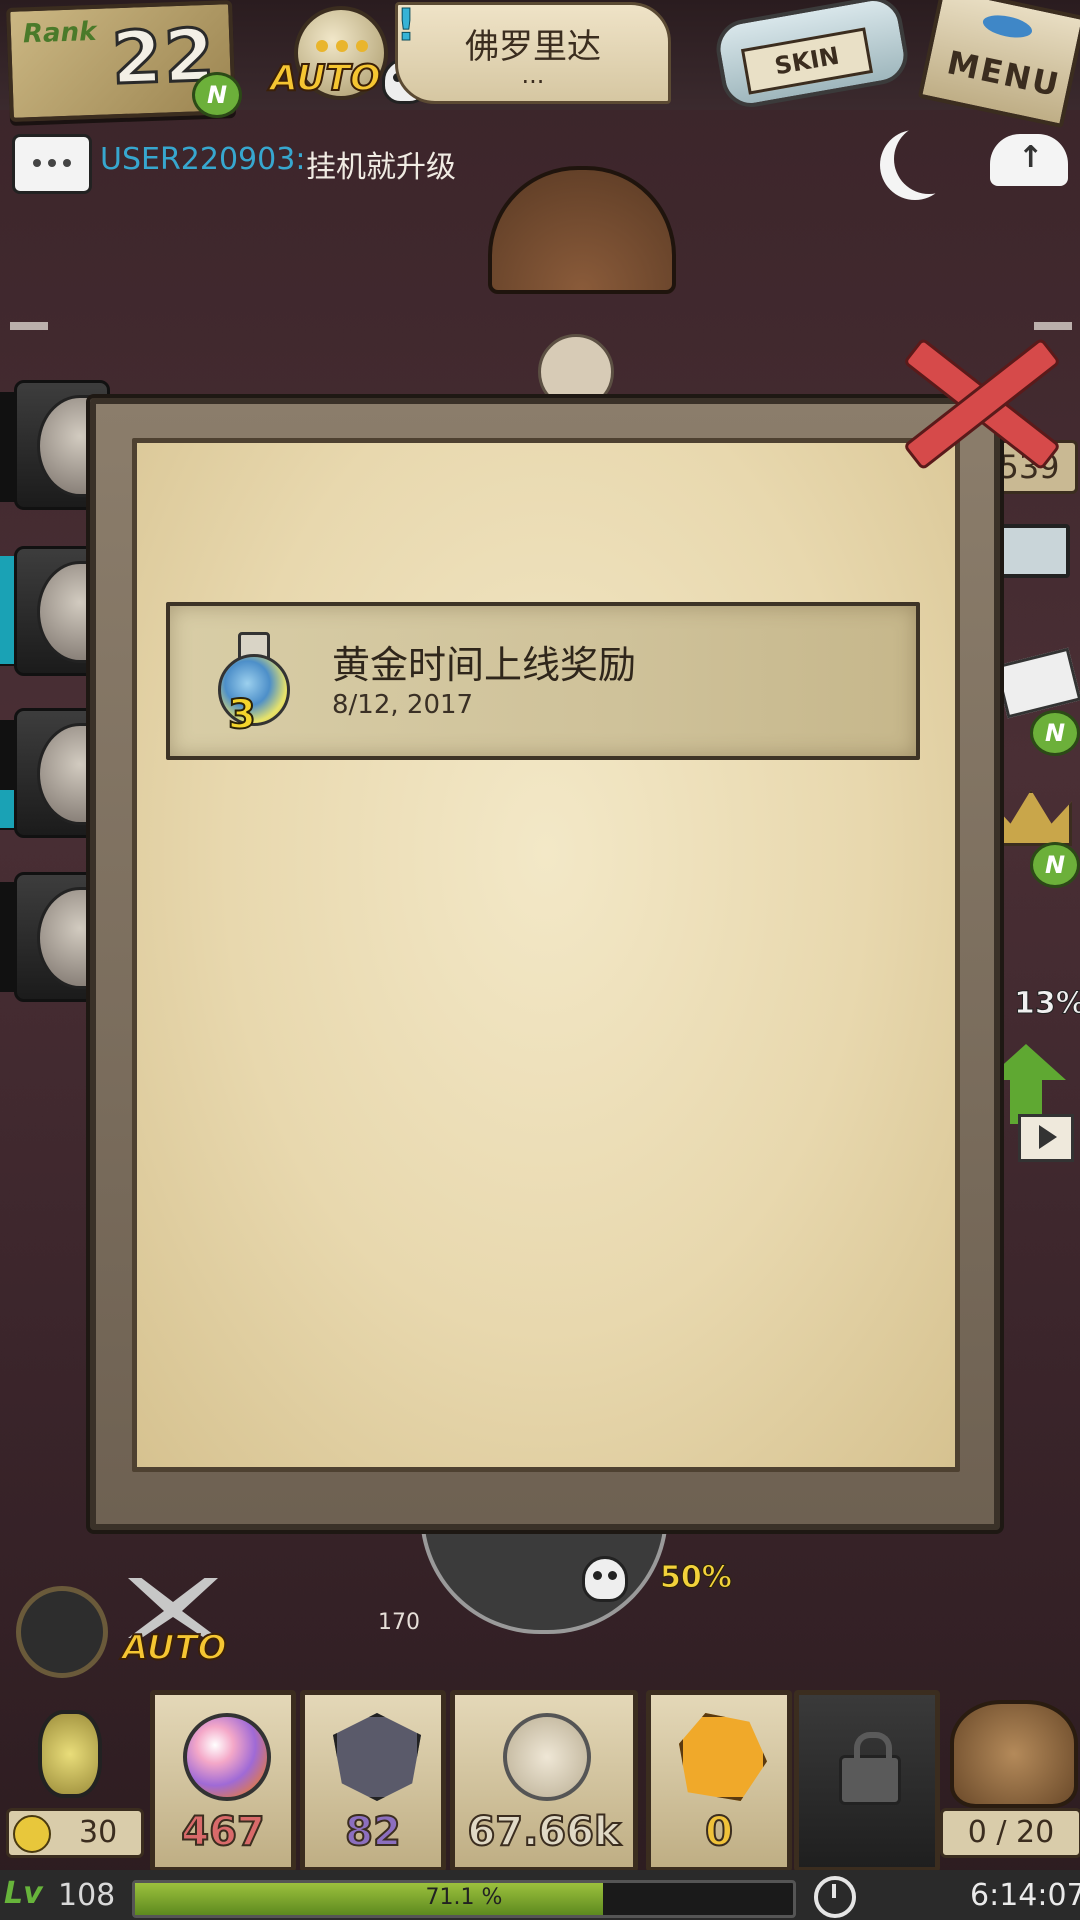  What do you see at coordinates (242, 715) in the screenshot?
I see `reward-count: 3` at bounding box center [242, 715].